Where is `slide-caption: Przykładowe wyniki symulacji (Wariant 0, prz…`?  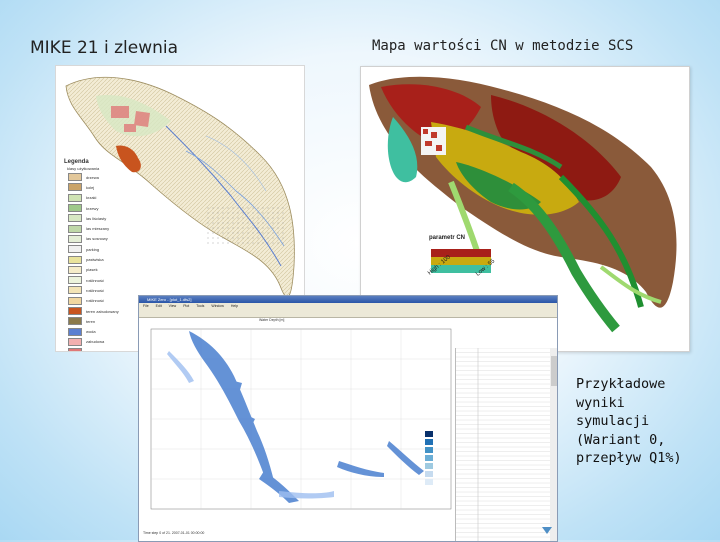 slide-caption: Przykładowe wyniki symulacji (Wariant 0, prz… is located at coordinates (629, 421).